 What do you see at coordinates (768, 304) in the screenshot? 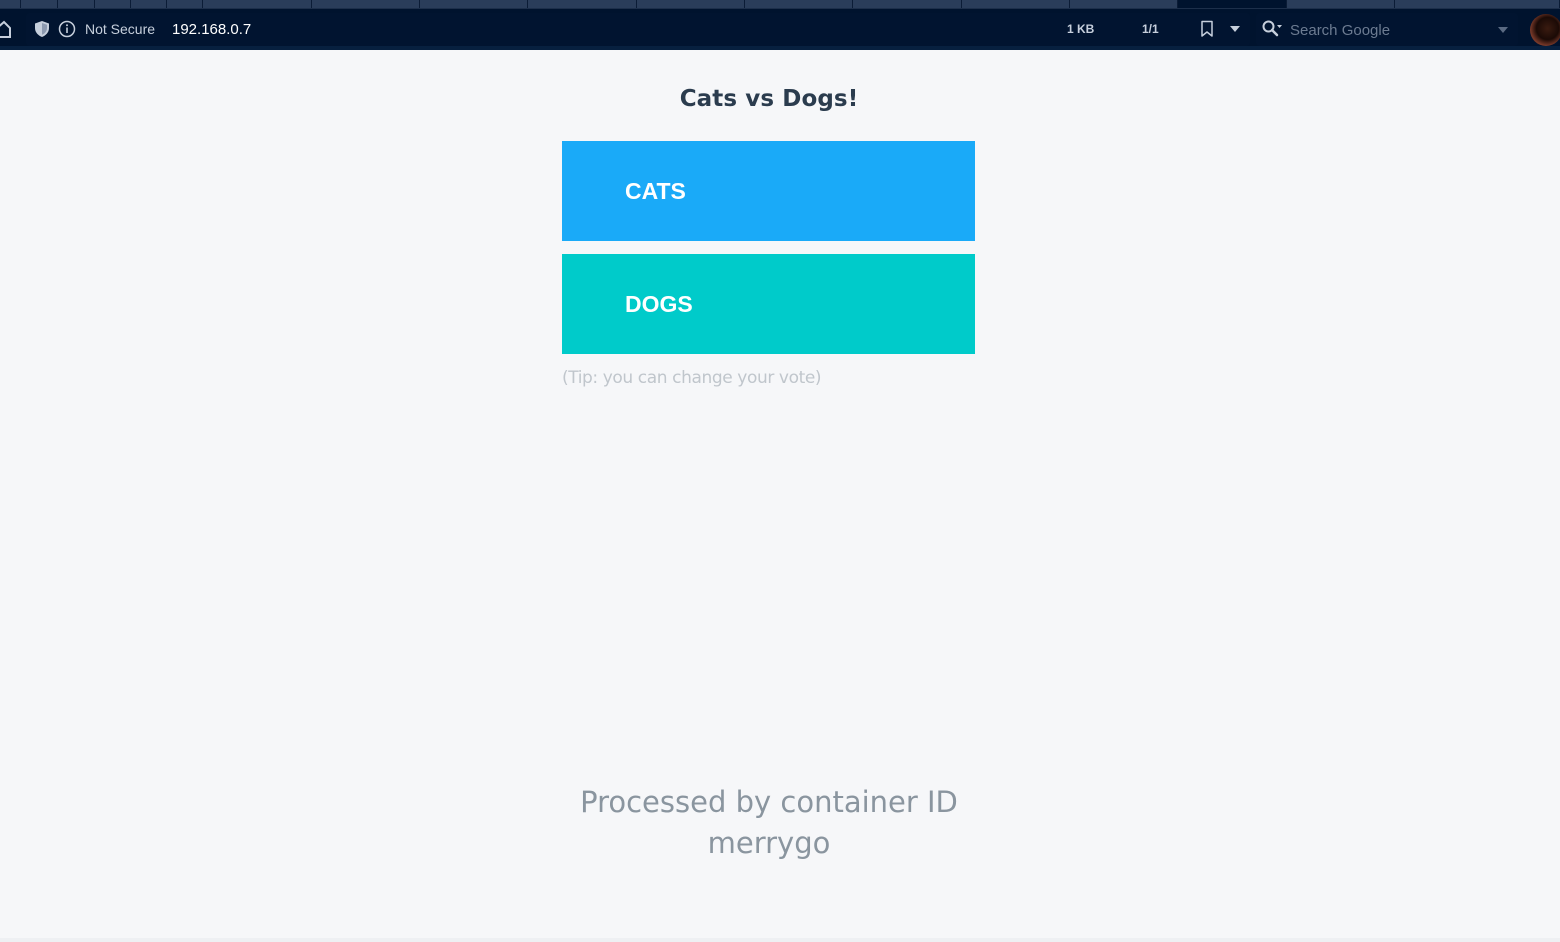
I see `dogs-vote-button: DOGS` at bounding box center [768, 304].